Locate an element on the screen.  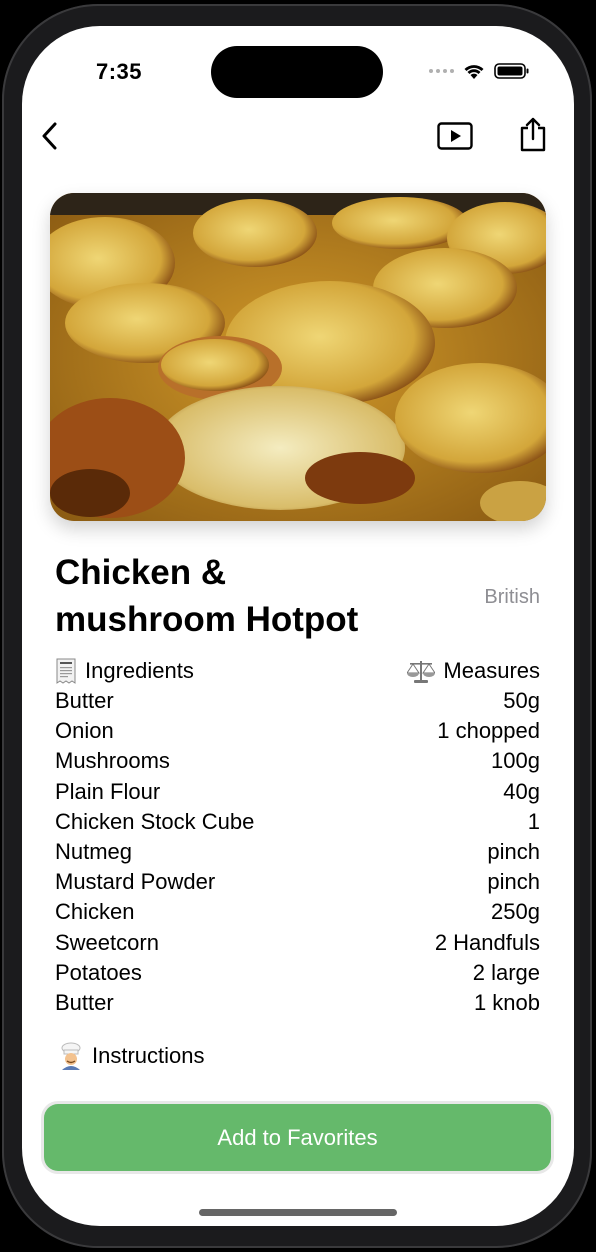
ingredient-name: Onion is located at coordinates (84, 731).